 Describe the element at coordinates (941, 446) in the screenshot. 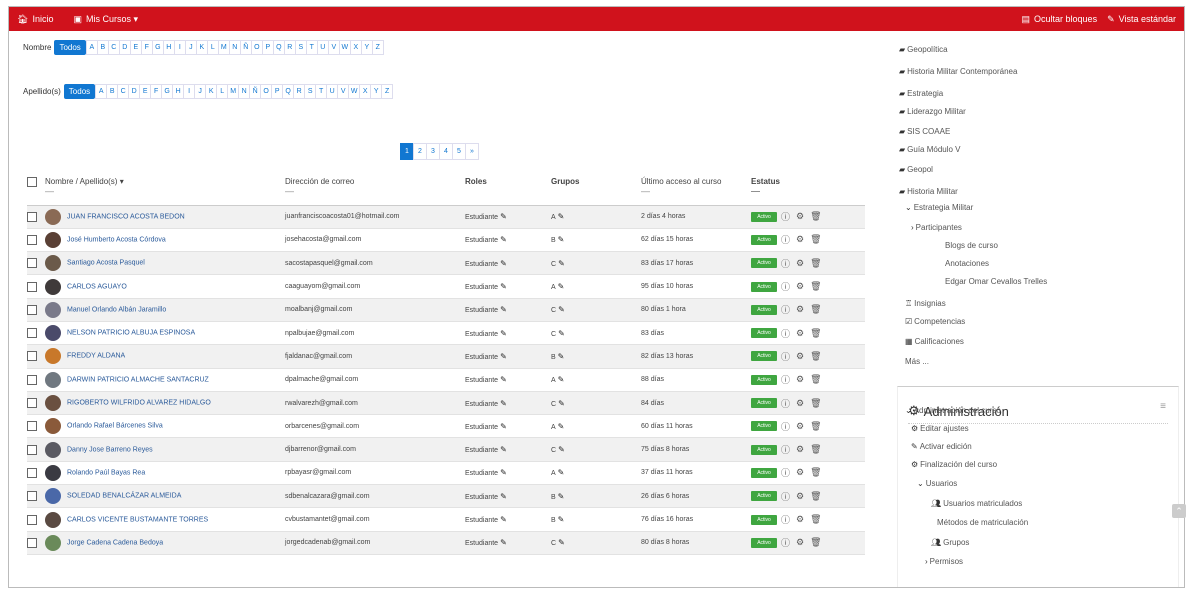

I see `admin-menu-item: ✎ Activar edición` at that location.